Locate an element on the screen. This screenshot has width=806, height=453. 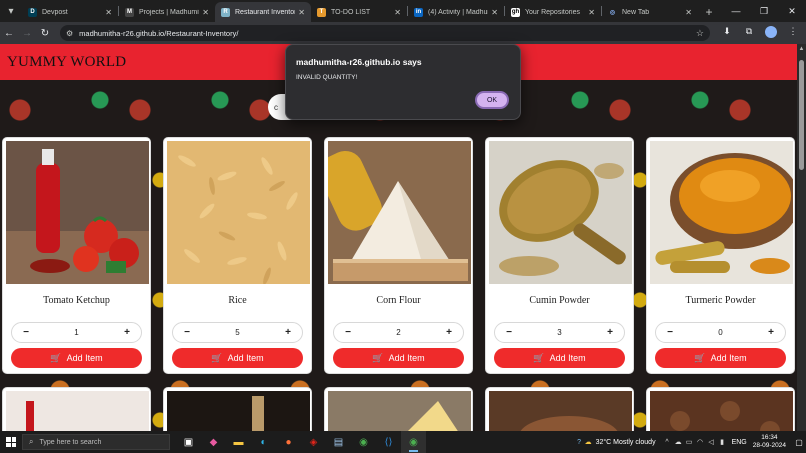
ok-button: OK is located at coordinates (492, 100).